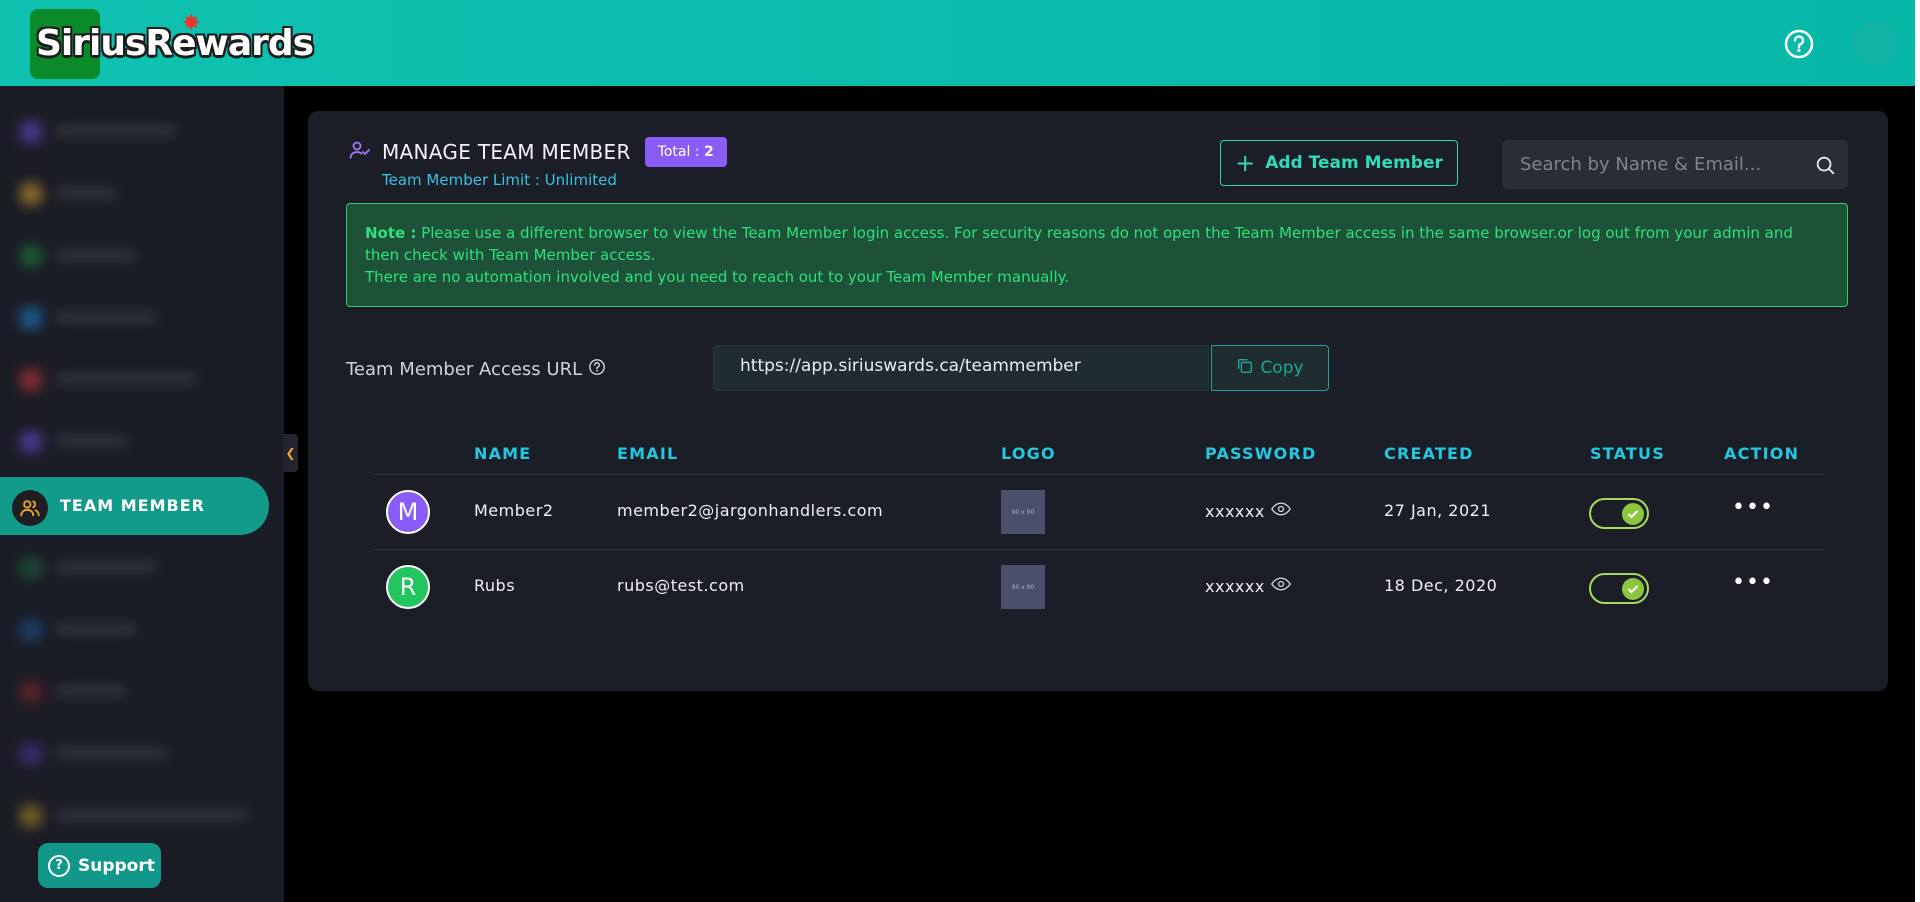 The width and height of the screenshot is (1920, 902). I want to click on member-email: rubs@test.com, so click(681, 585).